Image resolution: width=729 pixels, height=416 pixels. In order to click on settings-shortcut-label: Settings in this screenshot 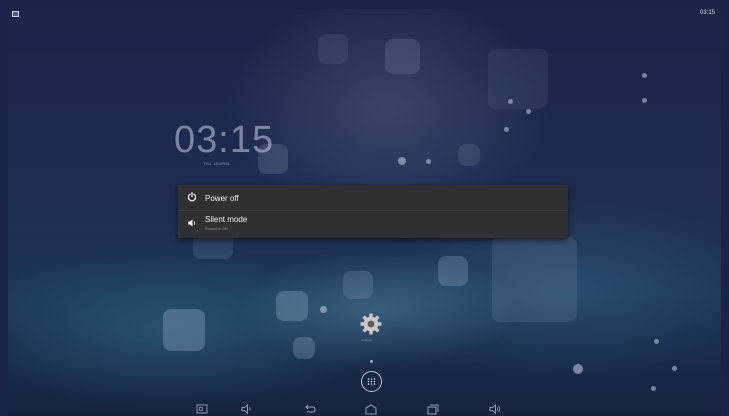, I will do `click(366, 340)`.